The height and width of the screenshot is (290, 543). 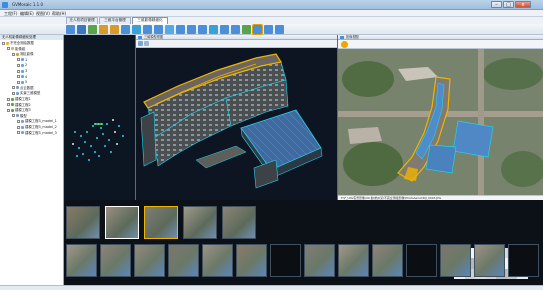 What do you see at coordinates (440, 44) in the screenshot?
I see `aerial-view-toolbar` at bounding box center [440, 44].